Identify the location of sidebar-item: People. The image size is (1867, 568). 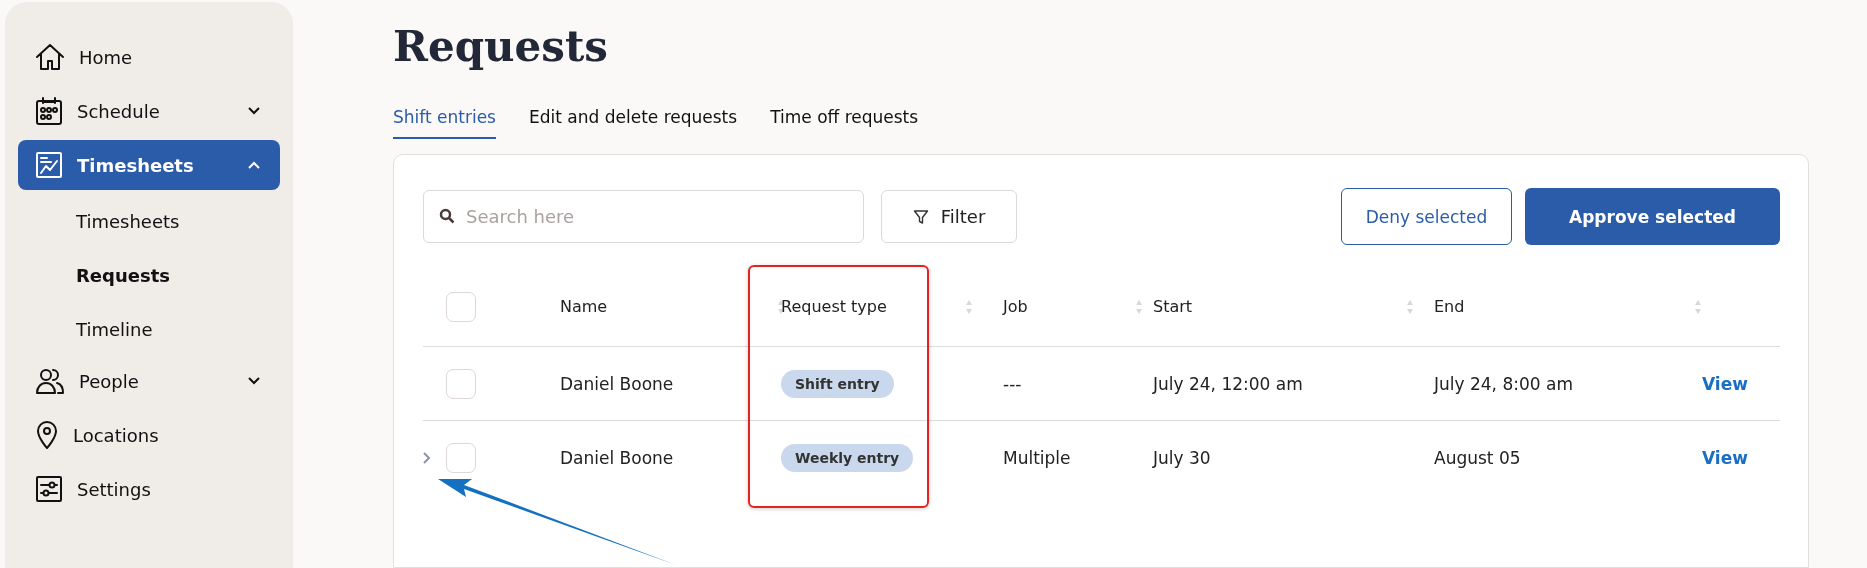
(149, 381).